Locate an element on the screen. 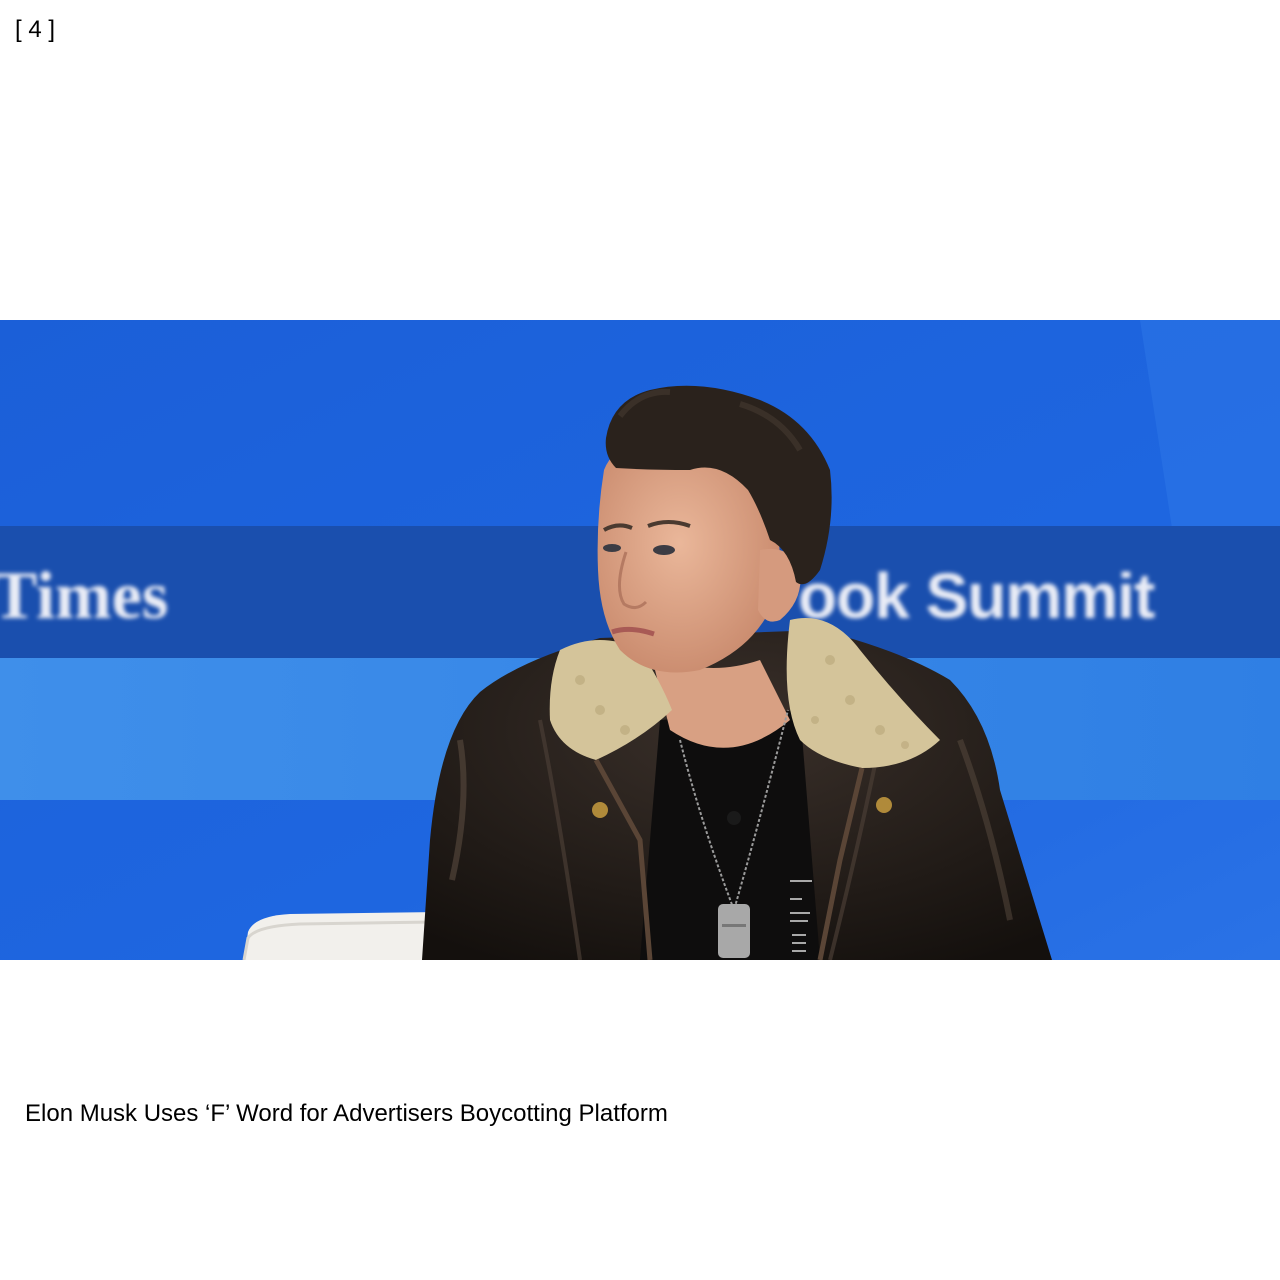  chair is located at coordinates (342, 936).